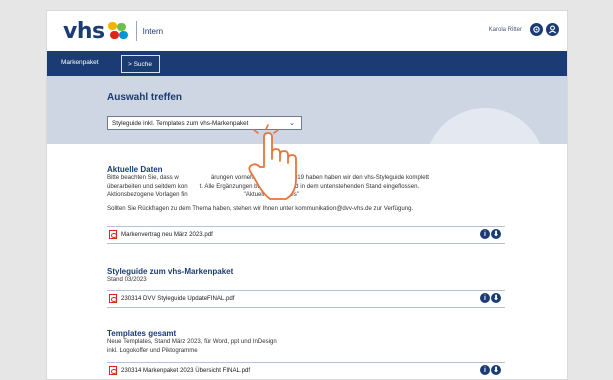 The image size is (613, 380). What do you see at coordinates (485, 126) in the screenshot?
I see `hero-decoration` at bounding box center [485, 126].